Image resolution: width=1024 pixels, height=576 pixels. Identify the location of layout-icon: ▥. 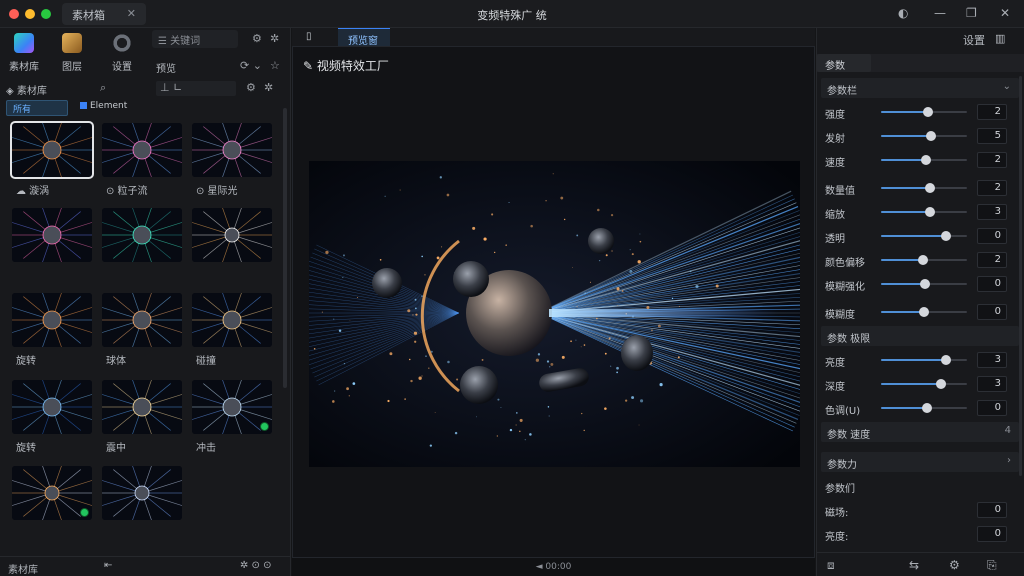
(1000, 38).